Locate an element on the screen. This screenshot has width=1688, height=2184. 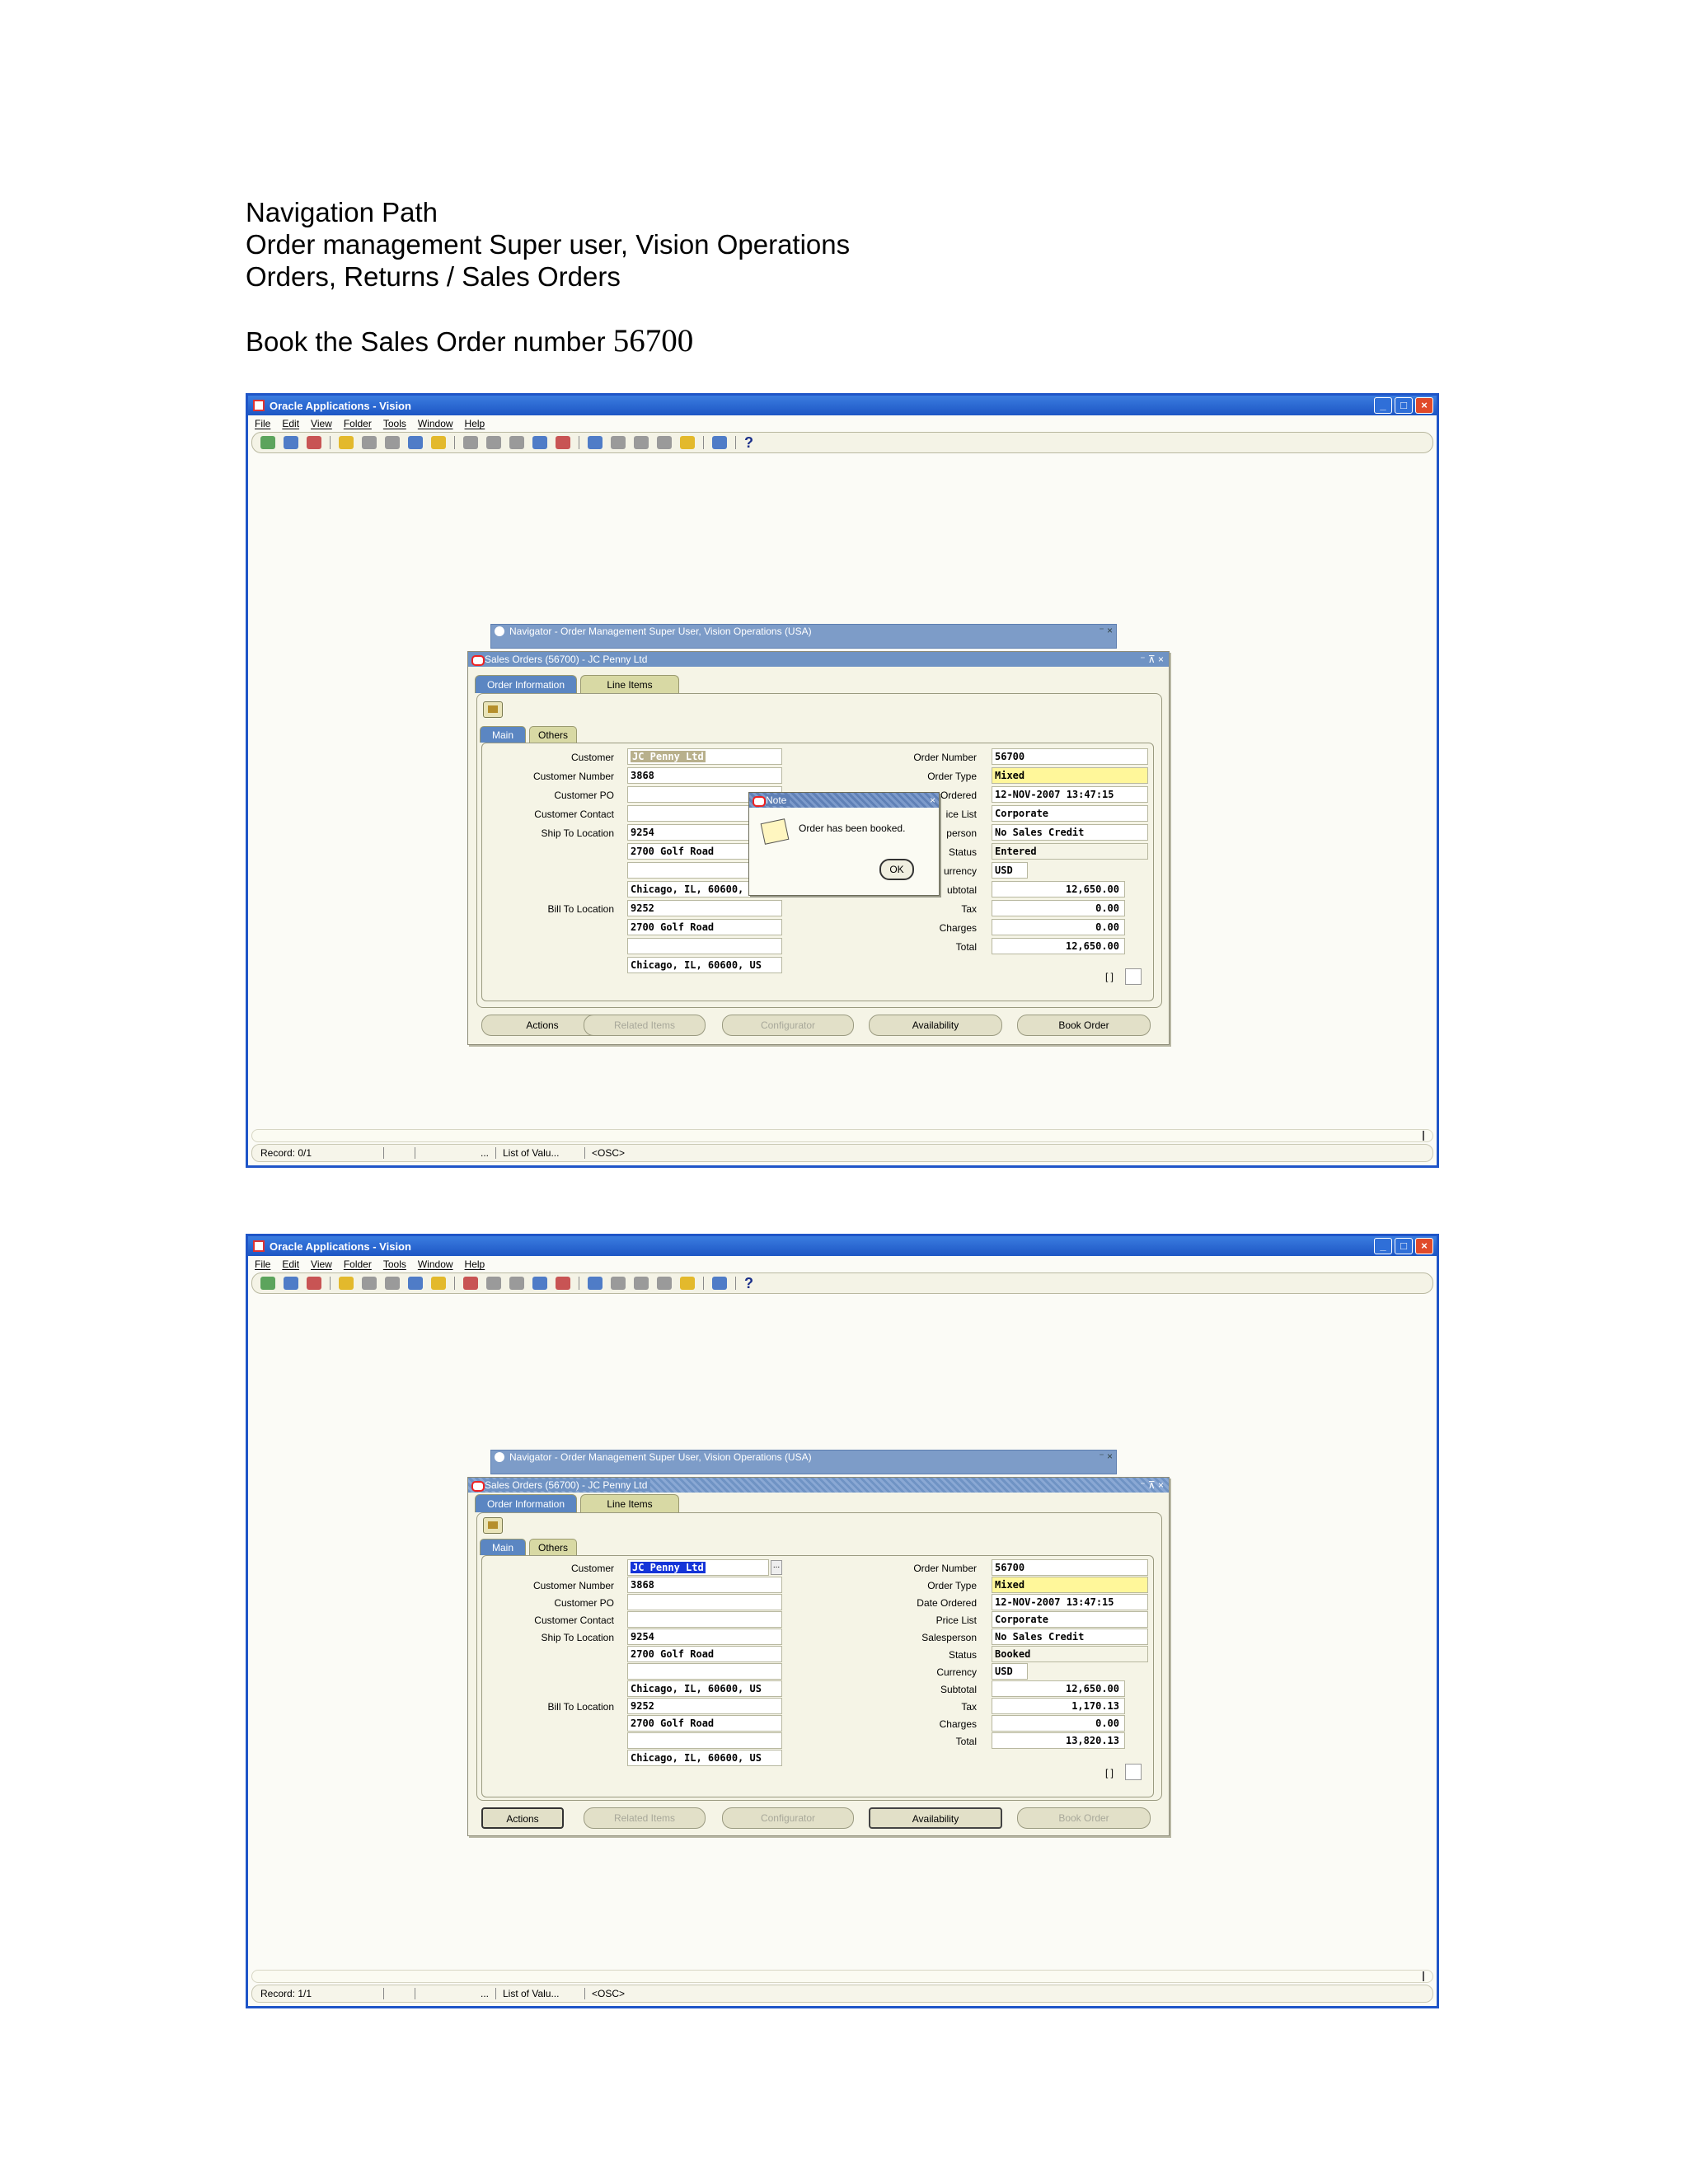
configurator-button: Configurator is located at coordinates (788, 1025).